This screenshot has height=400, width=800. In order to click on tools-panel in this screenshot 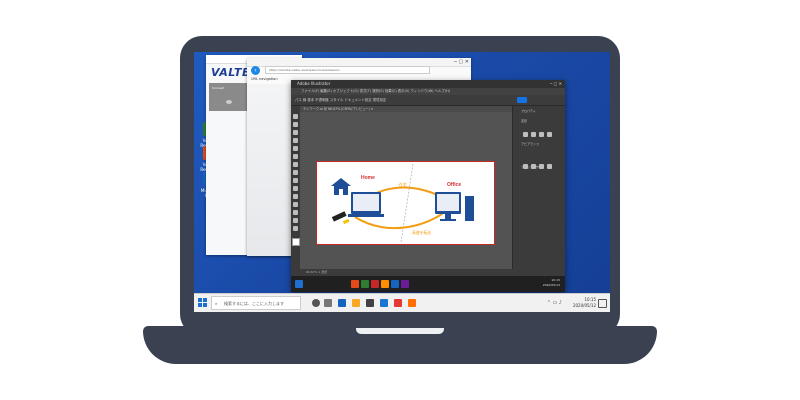, I will do `click(295, 191)`.